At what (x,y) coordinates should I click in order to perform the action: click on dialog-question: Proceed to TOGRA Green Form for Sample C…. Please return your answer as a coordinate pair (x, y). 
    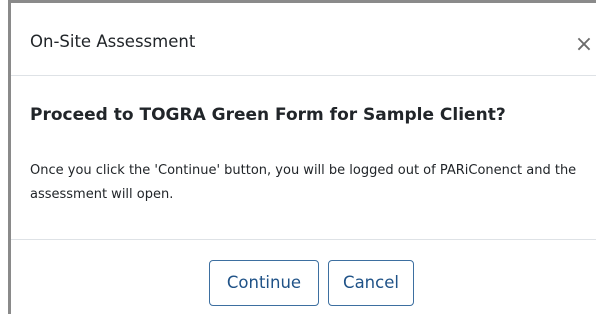
    Looking at the image, I should click on (268, 115).